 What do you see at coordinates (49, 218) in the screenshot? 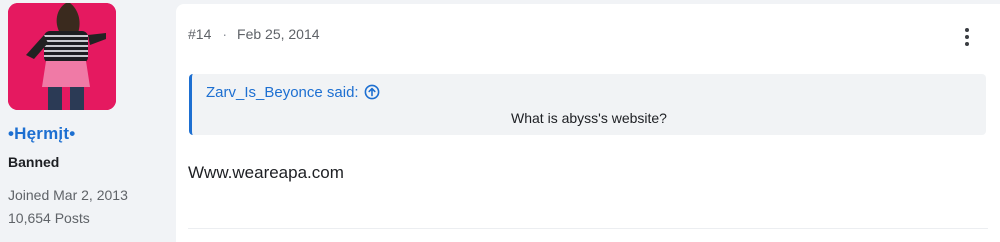
I see `post-count: 10,654 Posts` at bounding box center [49, 218].